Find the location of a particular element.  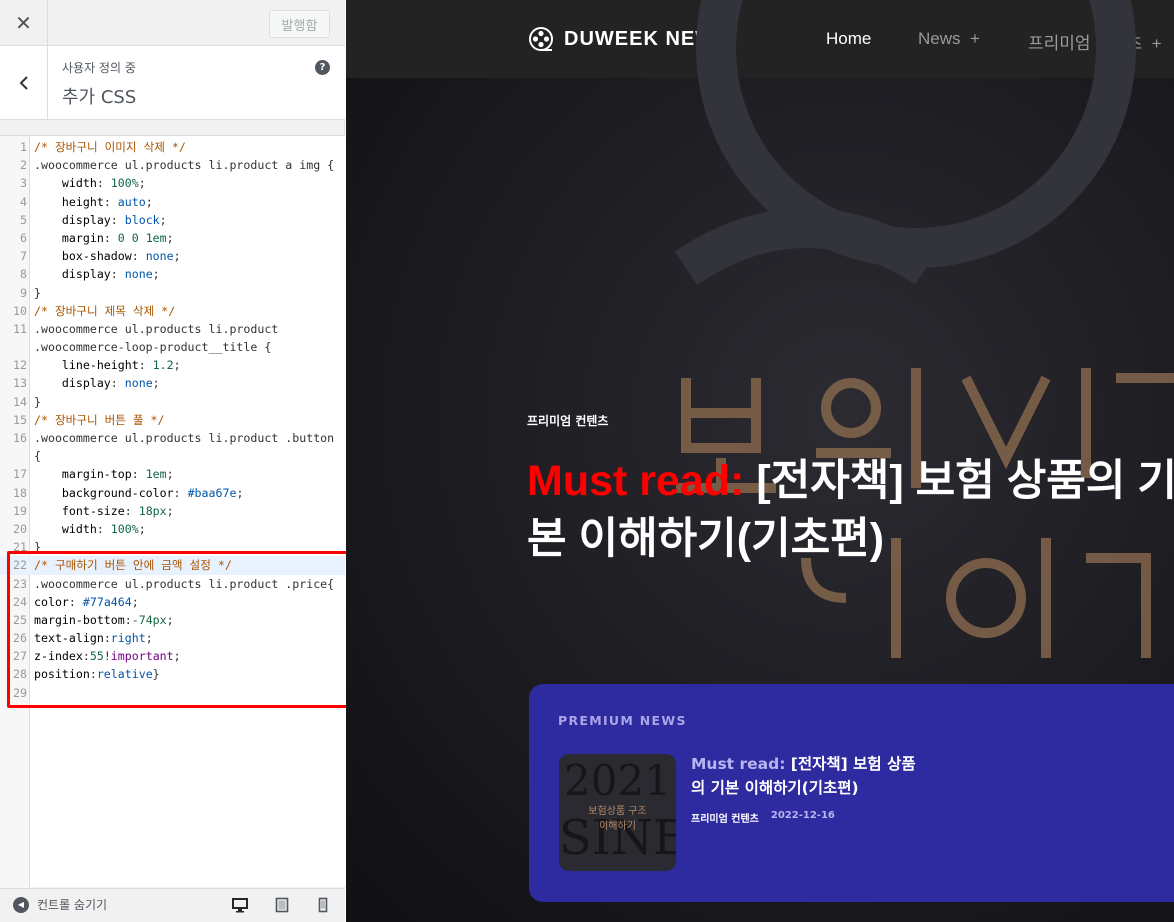

back-button is located at coordinates (24, 82).